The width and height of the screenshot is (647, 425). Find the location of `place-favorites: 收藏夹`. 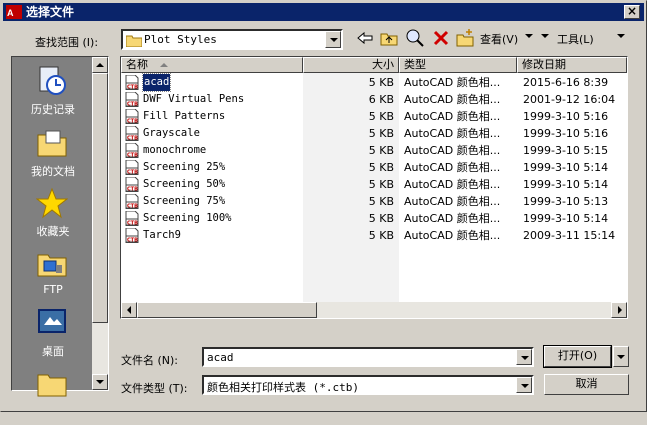

place-favorites: 收藏夹 is located at coordinates (53, 214).